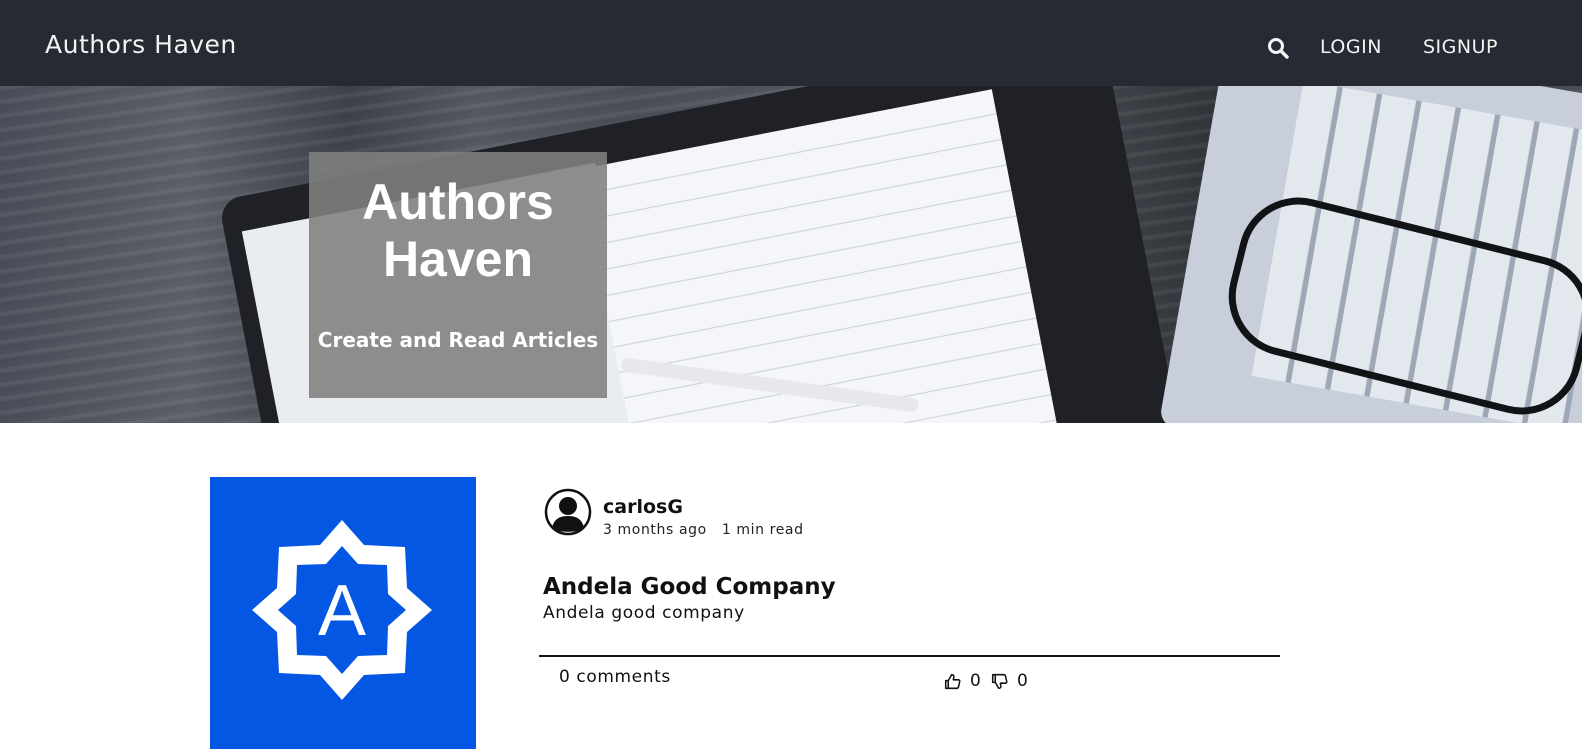 This screenshot has height=749, width=1582. Describe the element at coordinates (791, 43) in the screenshot. I see `top-navbar: Authors Haven LOGIN SIGNUP` at that location.